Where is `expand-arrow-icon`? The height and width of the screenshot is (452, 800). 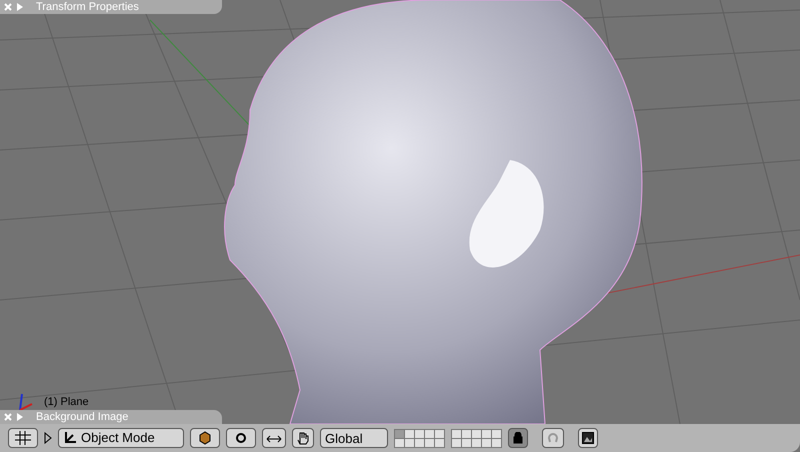
expand-arrow-icon is located at coordinates (48, 438).